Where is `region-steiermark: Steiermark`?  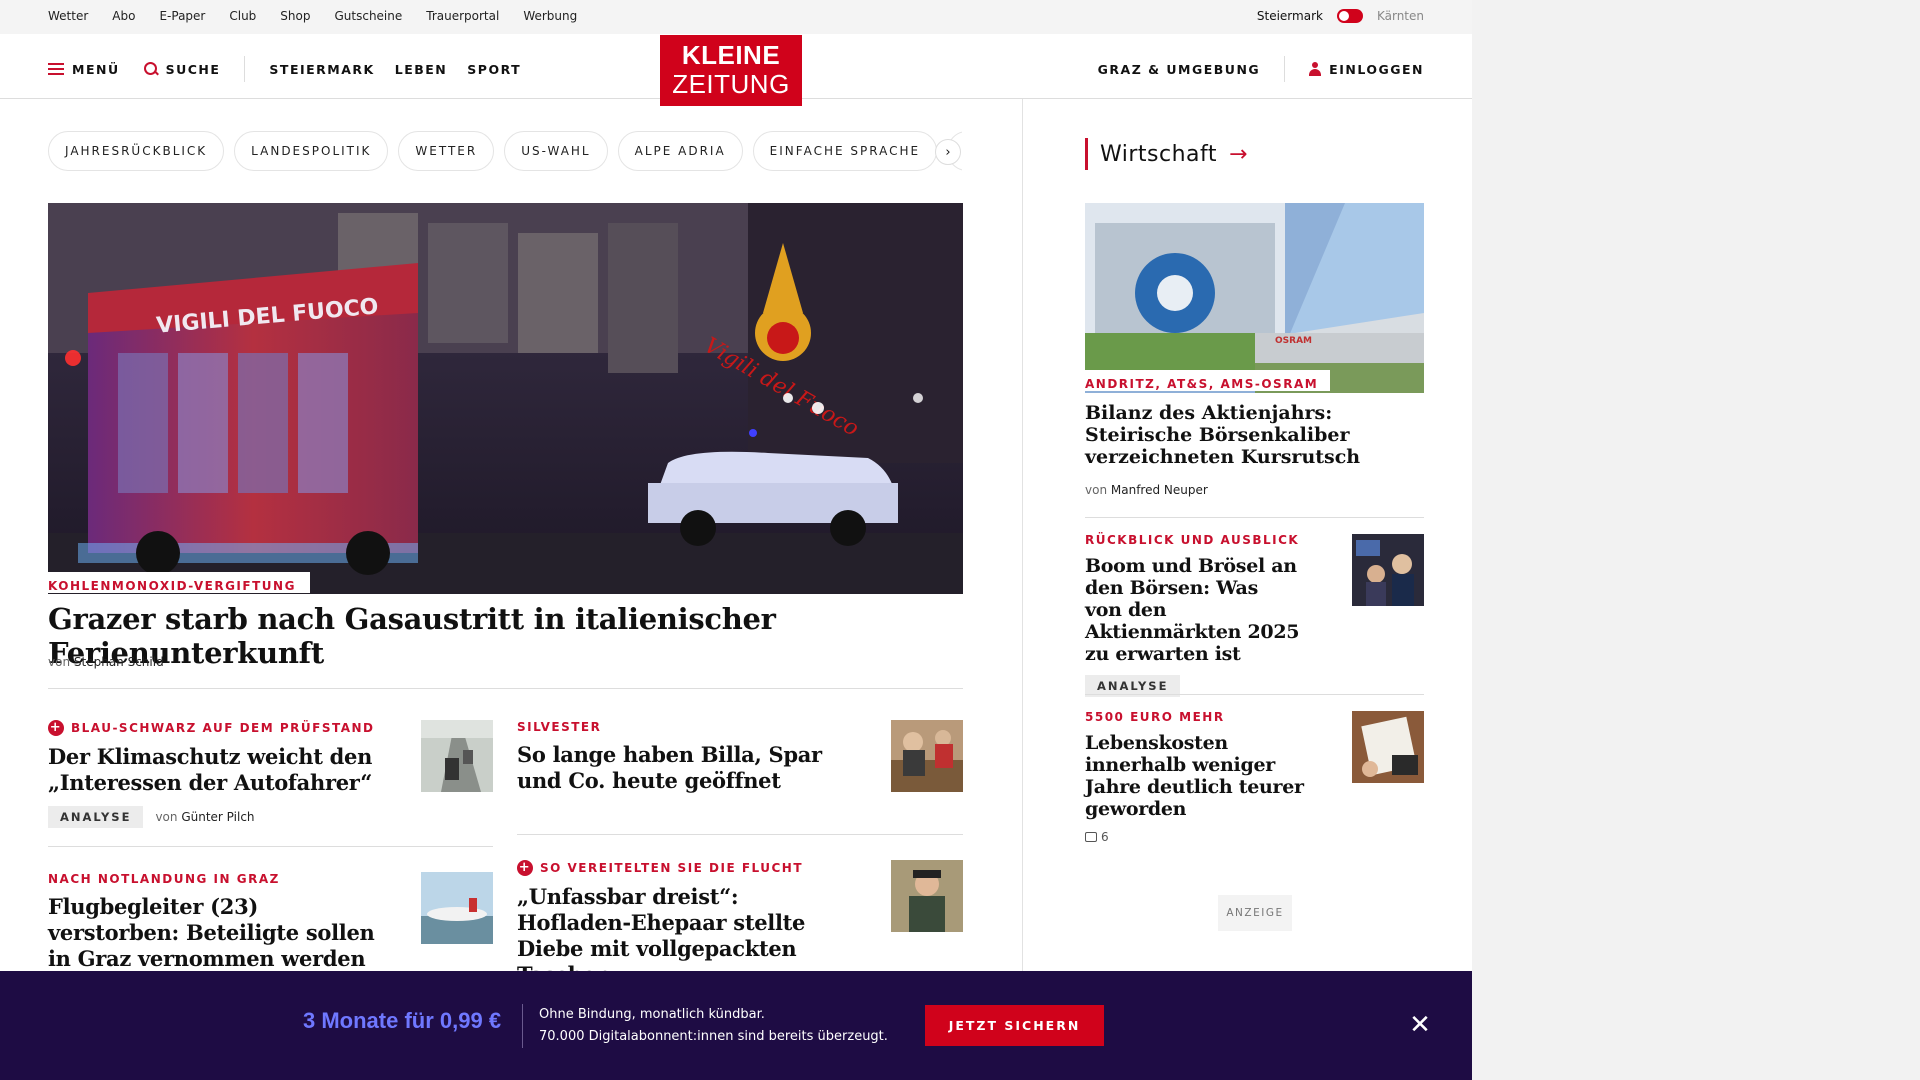
region-steiermark: Steiermark is located at coordinates (1290, 16).